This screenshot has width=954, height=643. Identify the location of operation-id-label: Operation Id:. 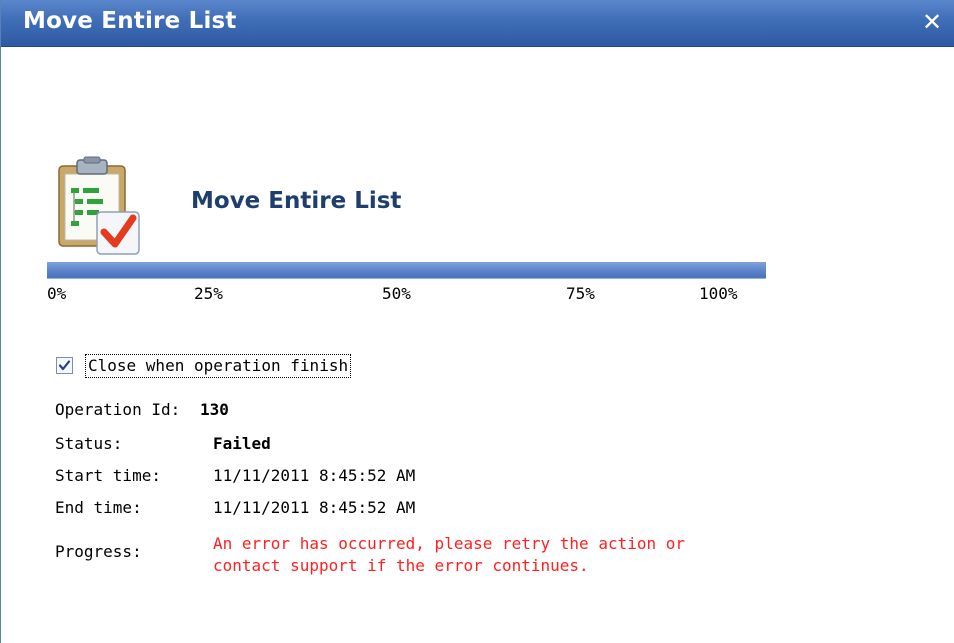
(118, 409).